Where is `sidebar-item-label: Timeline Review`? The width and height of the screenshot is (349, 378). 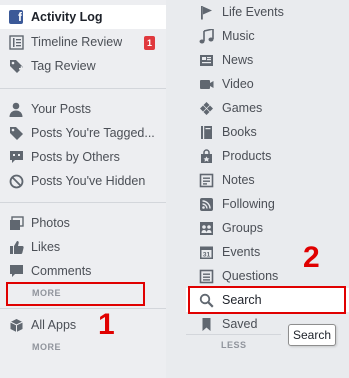 sidebar-item-label: Timeline Review is located at coordinates (77, 42).